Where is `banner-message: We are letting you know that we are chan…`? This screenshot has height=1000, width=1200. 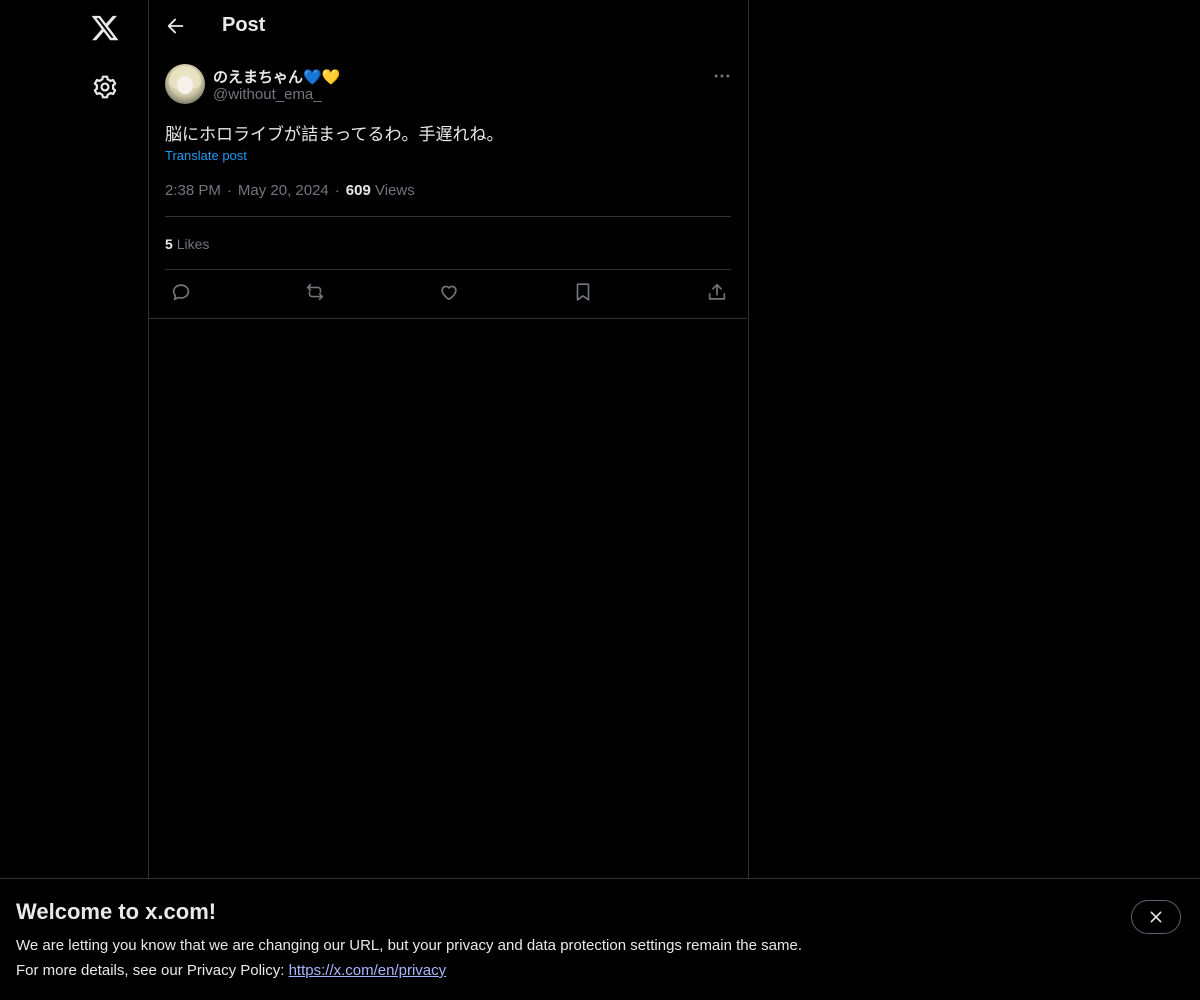 banner-message: We are letting you know that we are chan… is located at coordinates (409, 945).